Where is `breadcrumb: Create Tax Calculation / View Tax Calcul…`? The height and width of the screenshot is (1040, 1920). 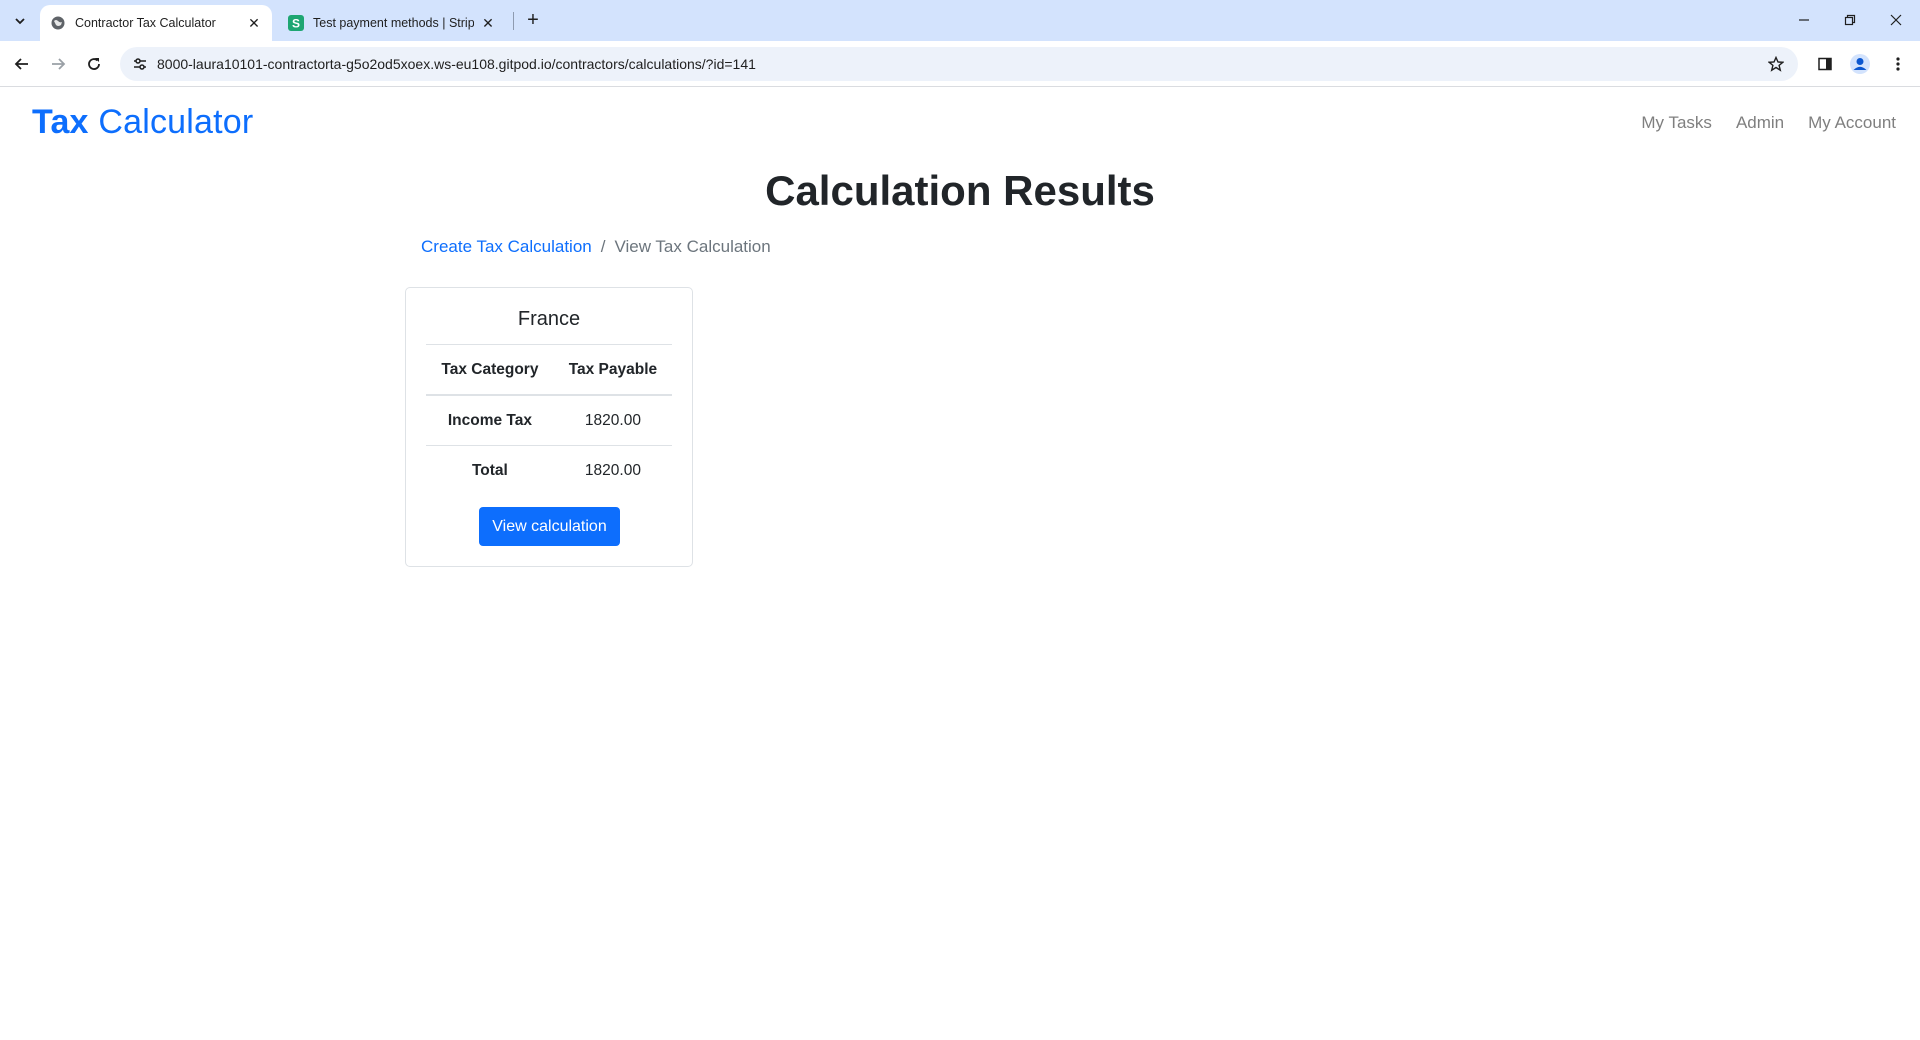 breadcrumb: Create Tax Calculation / View Tax Calcul… is located at coordinates (596, 247).